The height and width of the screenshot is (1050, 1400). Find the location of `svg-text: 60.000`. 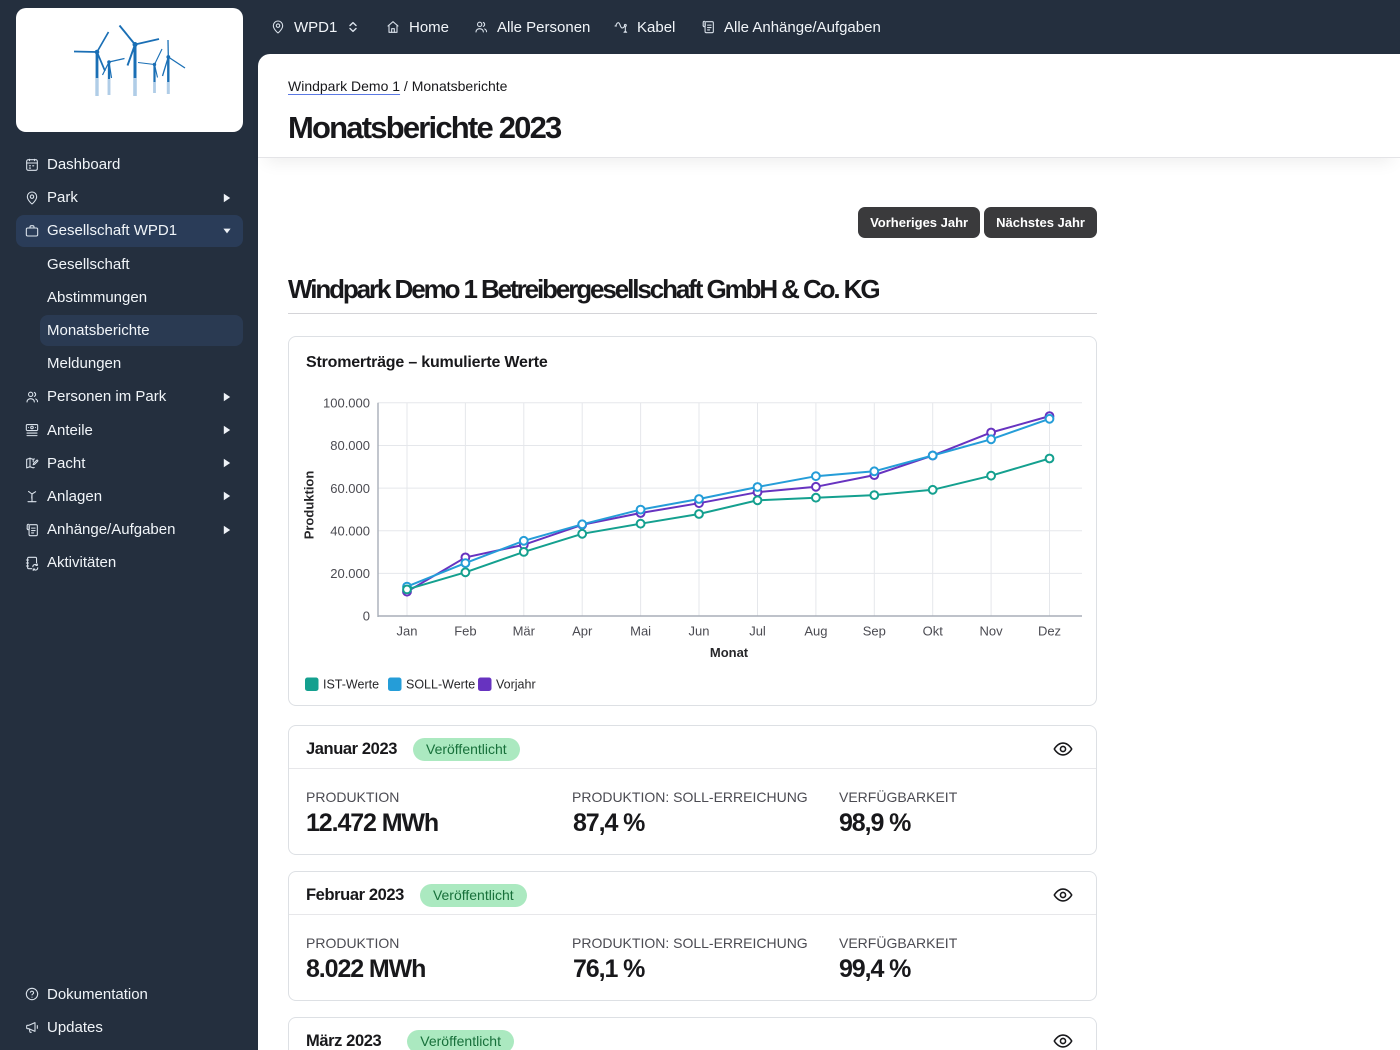

svg-text: 60.000 is located at coordinates (350, 488).